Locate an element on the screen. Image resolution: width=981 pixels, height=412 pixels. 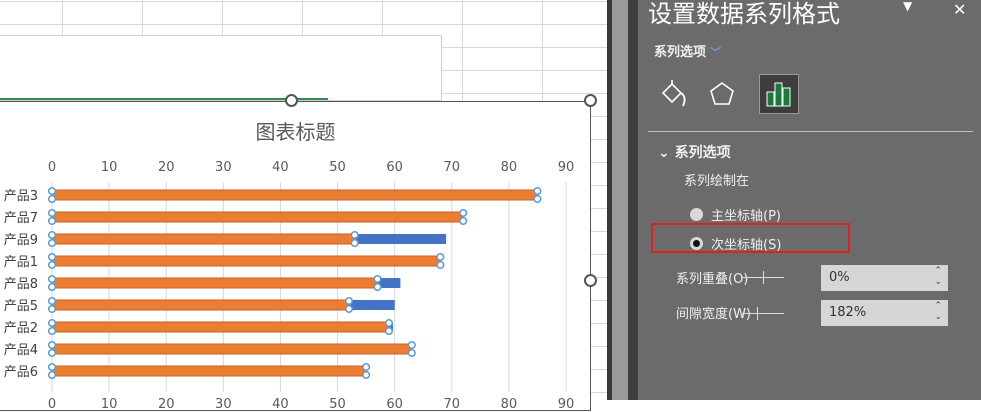
bottom-axis-tick-label: 0 is located at coordinates (52, 404).